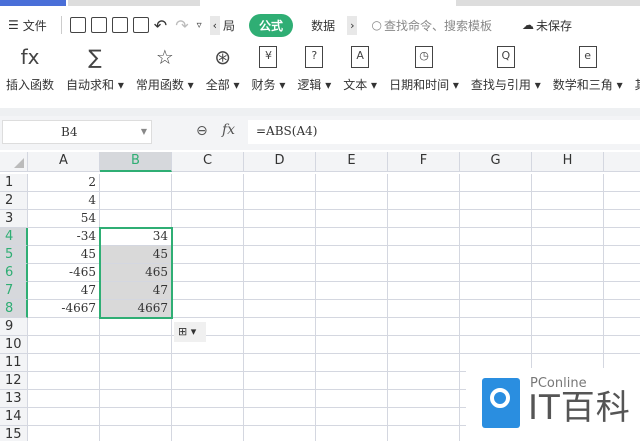  I want to click on cell-D8, so click(280, 309).